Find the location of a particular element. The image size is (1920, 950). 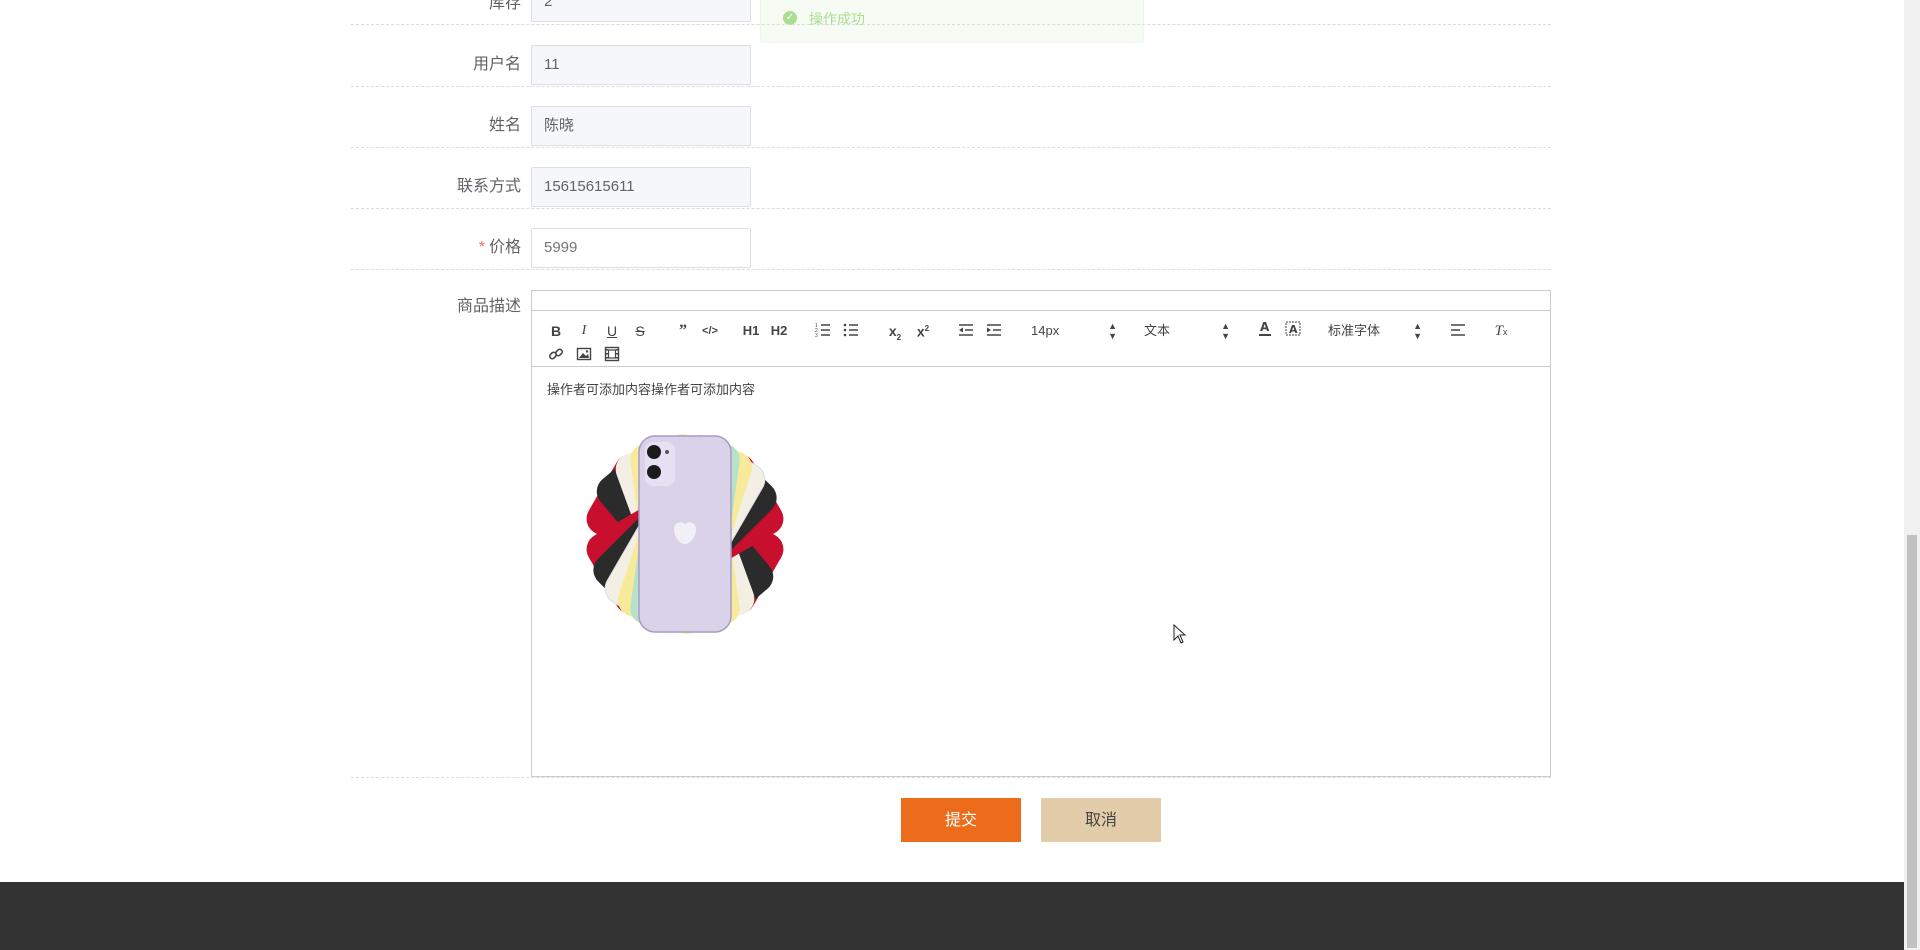

video-icon is located at coordinates (612, 355).